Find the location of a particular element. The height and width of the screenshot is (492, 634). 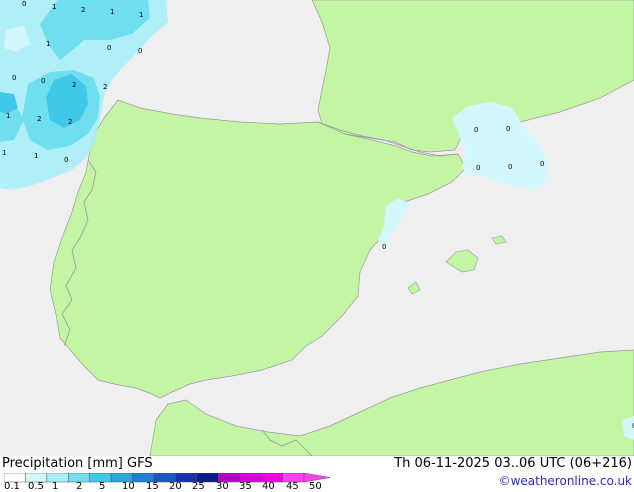

legend-tick-label: 20 is located at coordinates (175, 486).